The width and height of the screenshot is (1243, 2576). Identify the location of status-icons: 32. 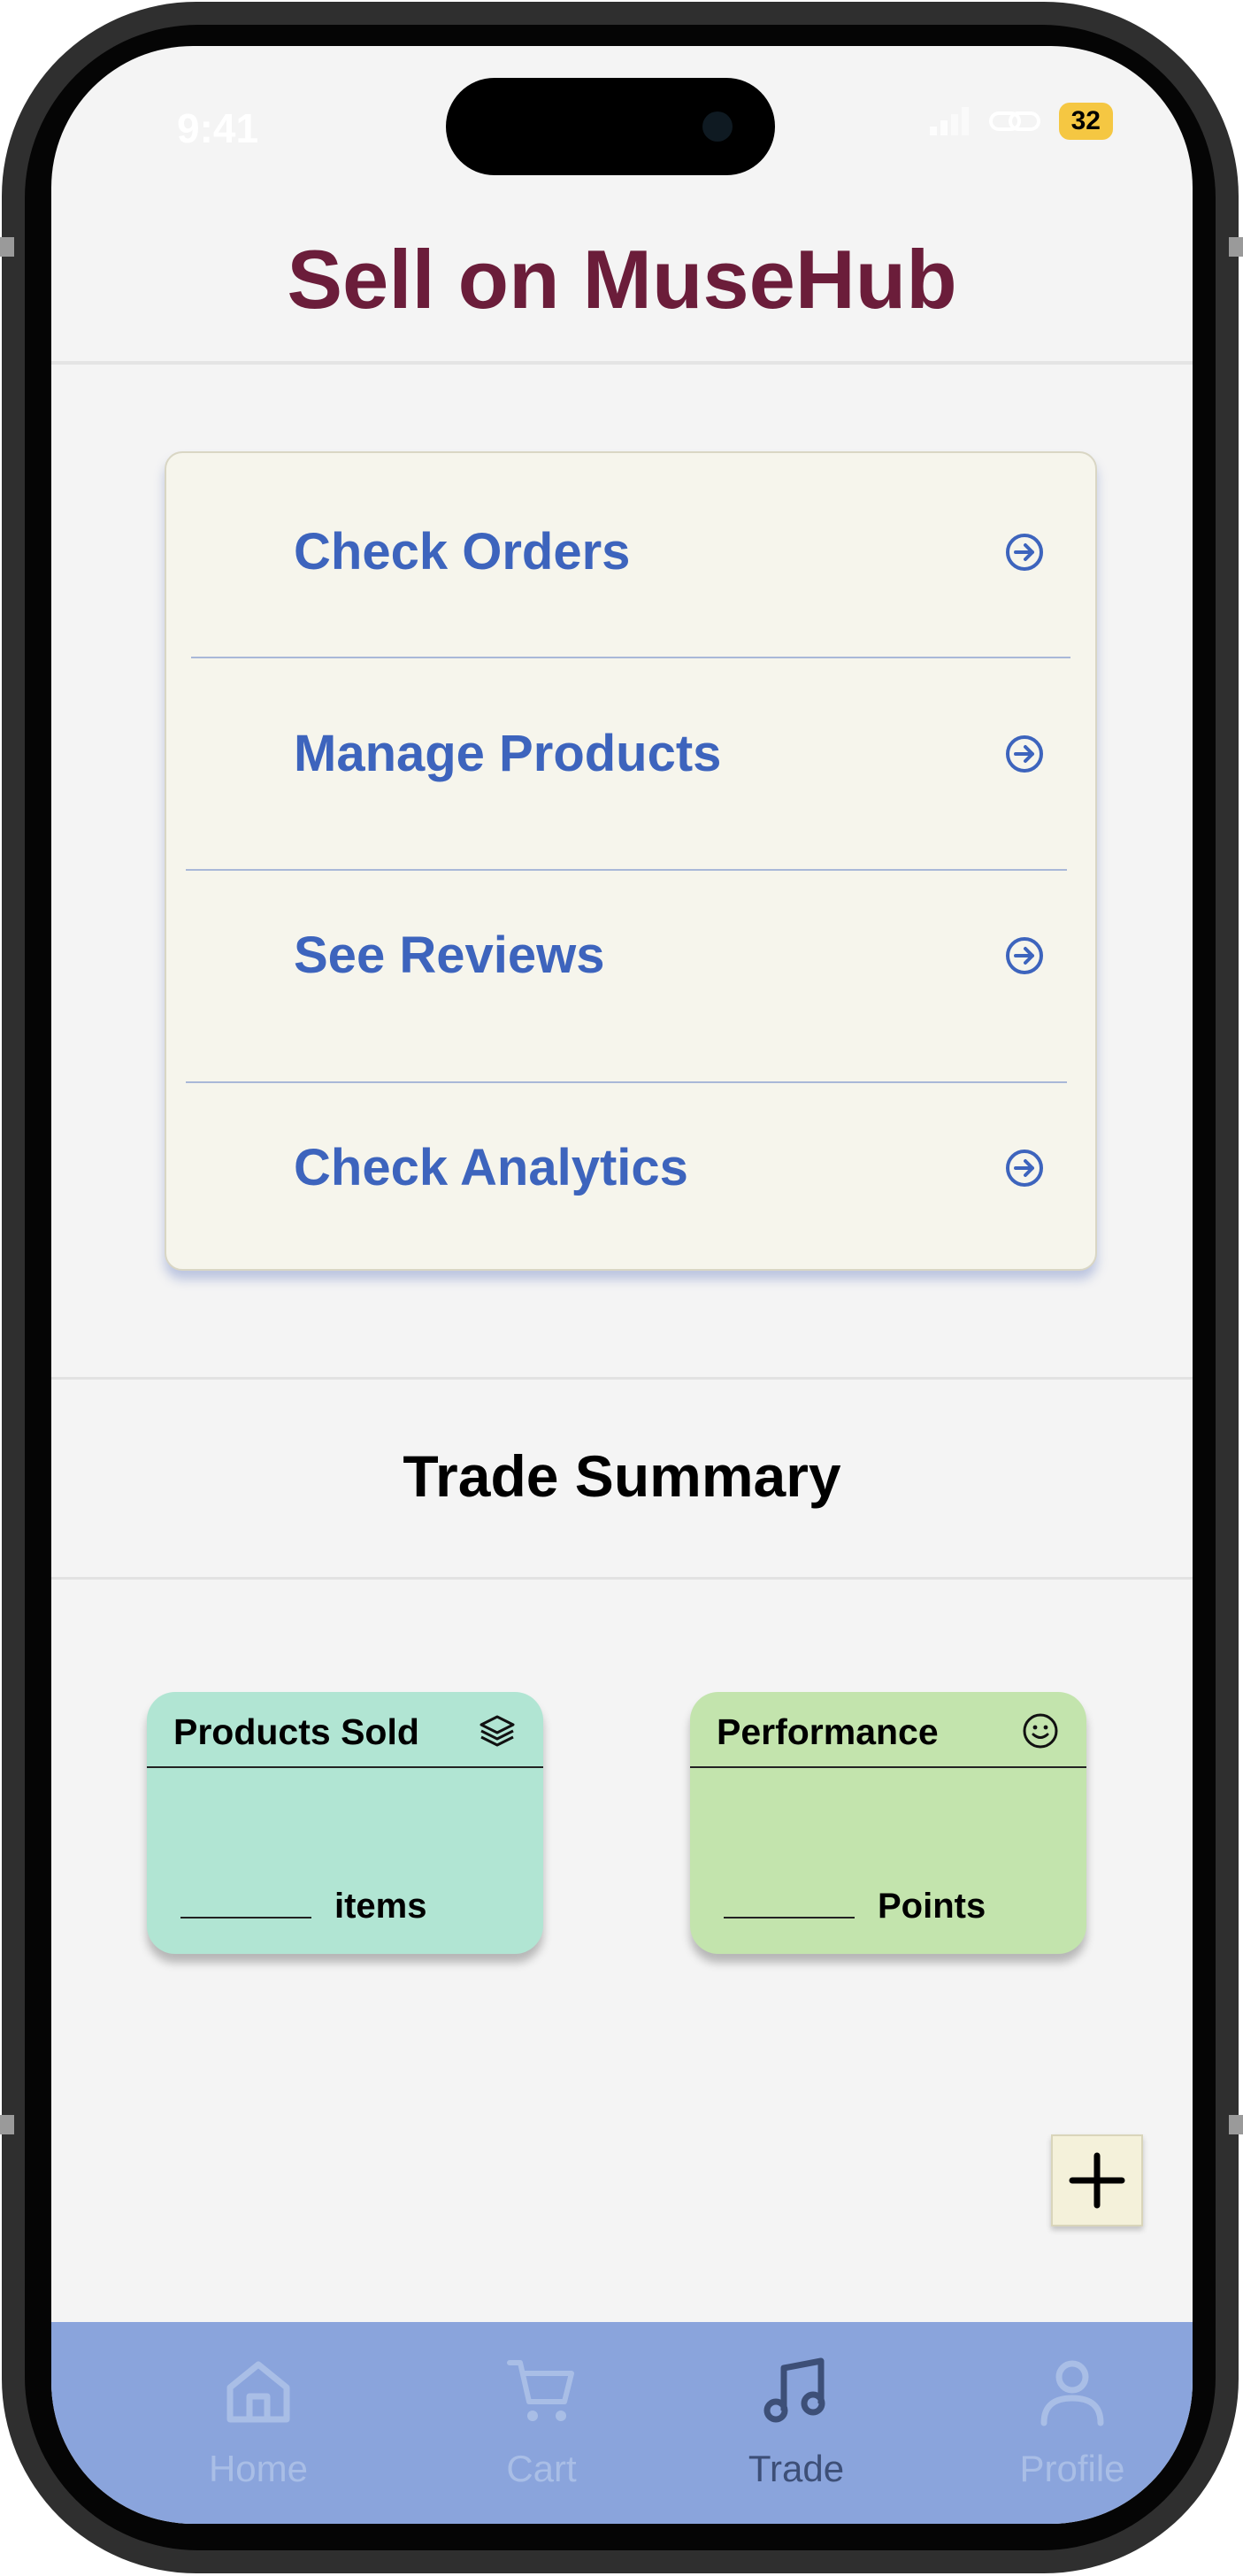
(1021, 121).